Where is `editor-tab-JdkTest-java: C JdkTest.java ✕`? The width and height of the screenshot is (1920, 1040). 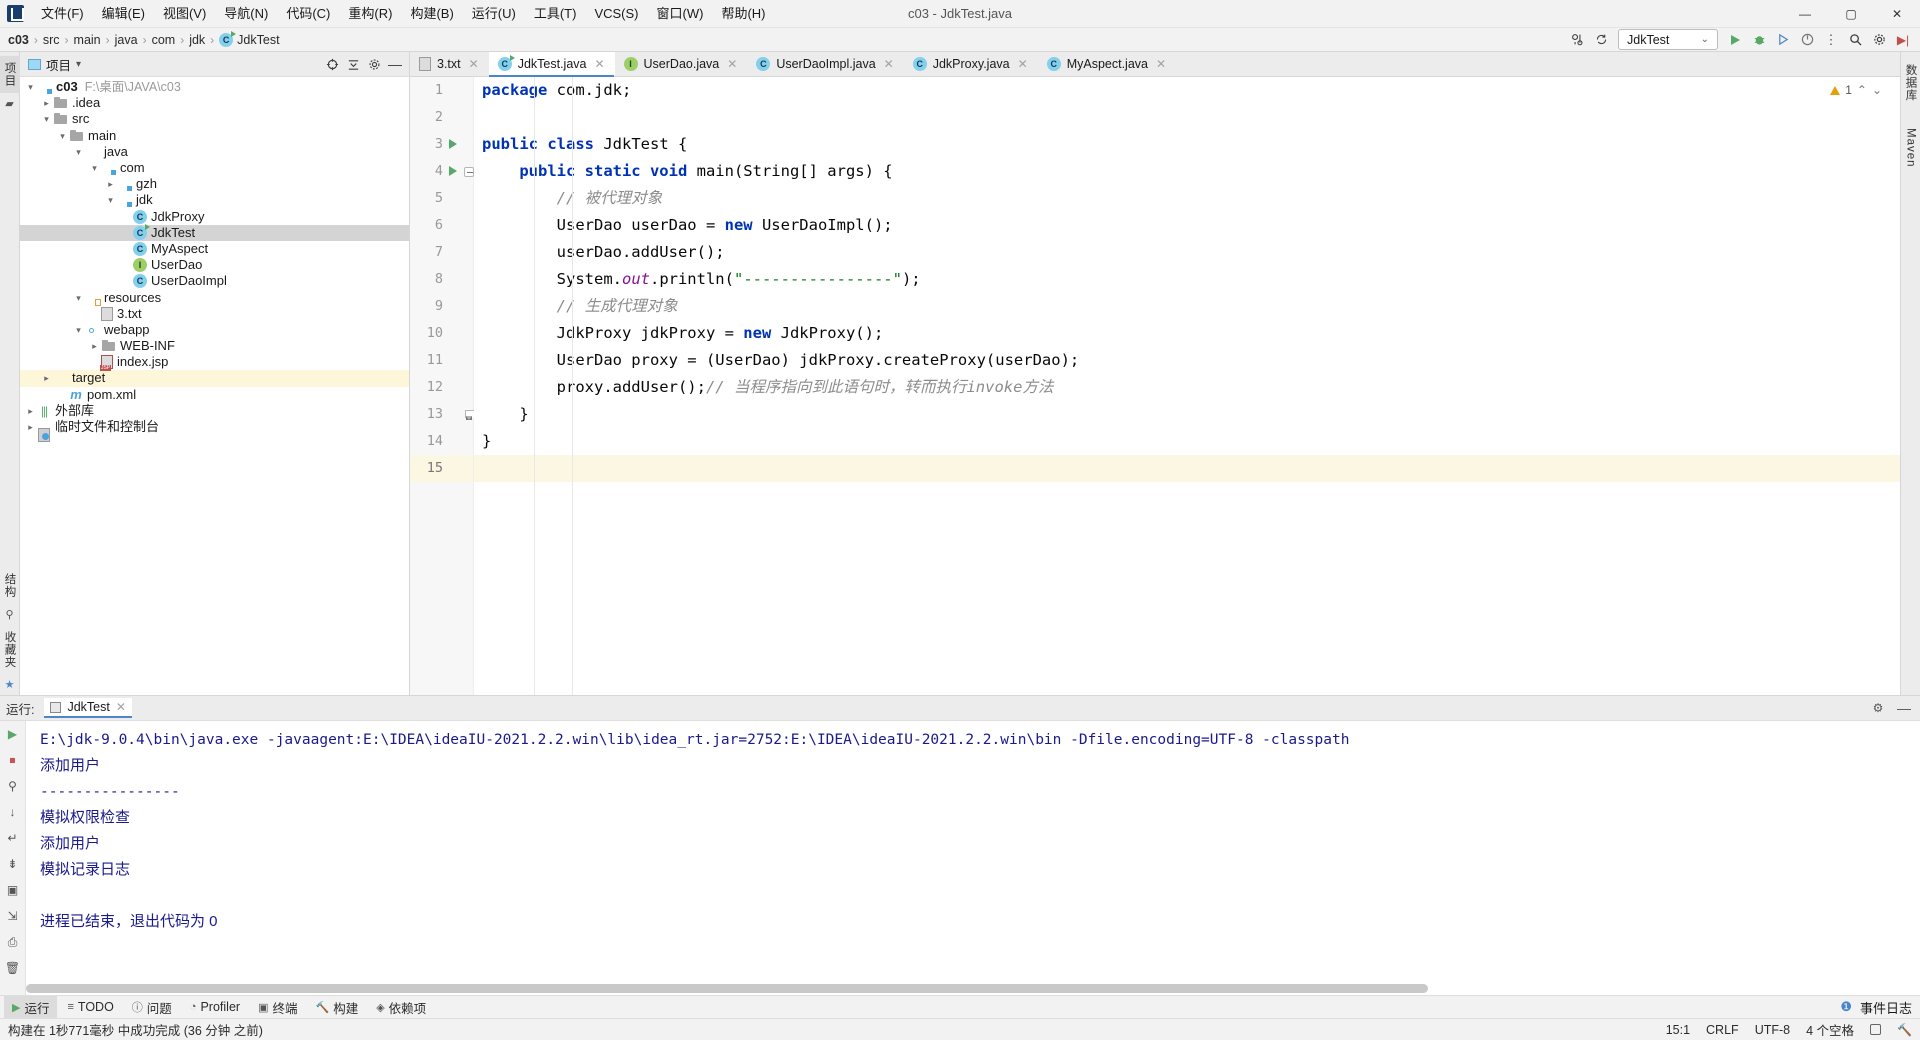 editor-tab-JdkTest-java: C JdkTest.java ✕ is located at coordinates (551, 64).